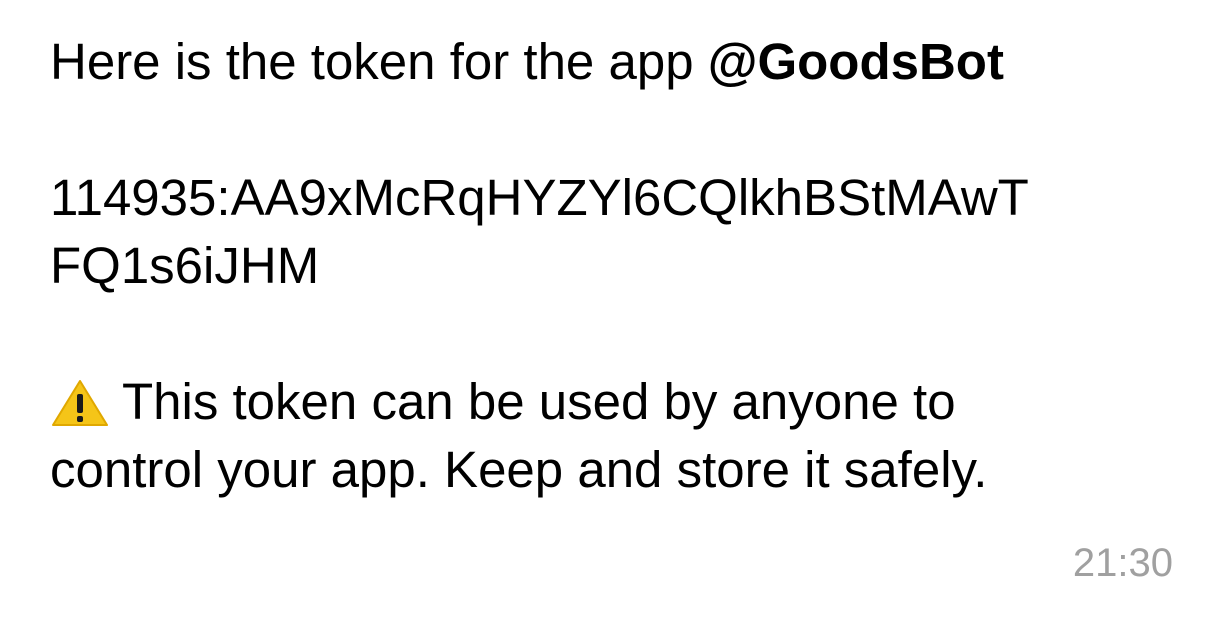  What do you see at coordinates (856, 61) in the screenshot?
I see `app-handle-link: @GoodsBot` at bounding box center [856, 61].